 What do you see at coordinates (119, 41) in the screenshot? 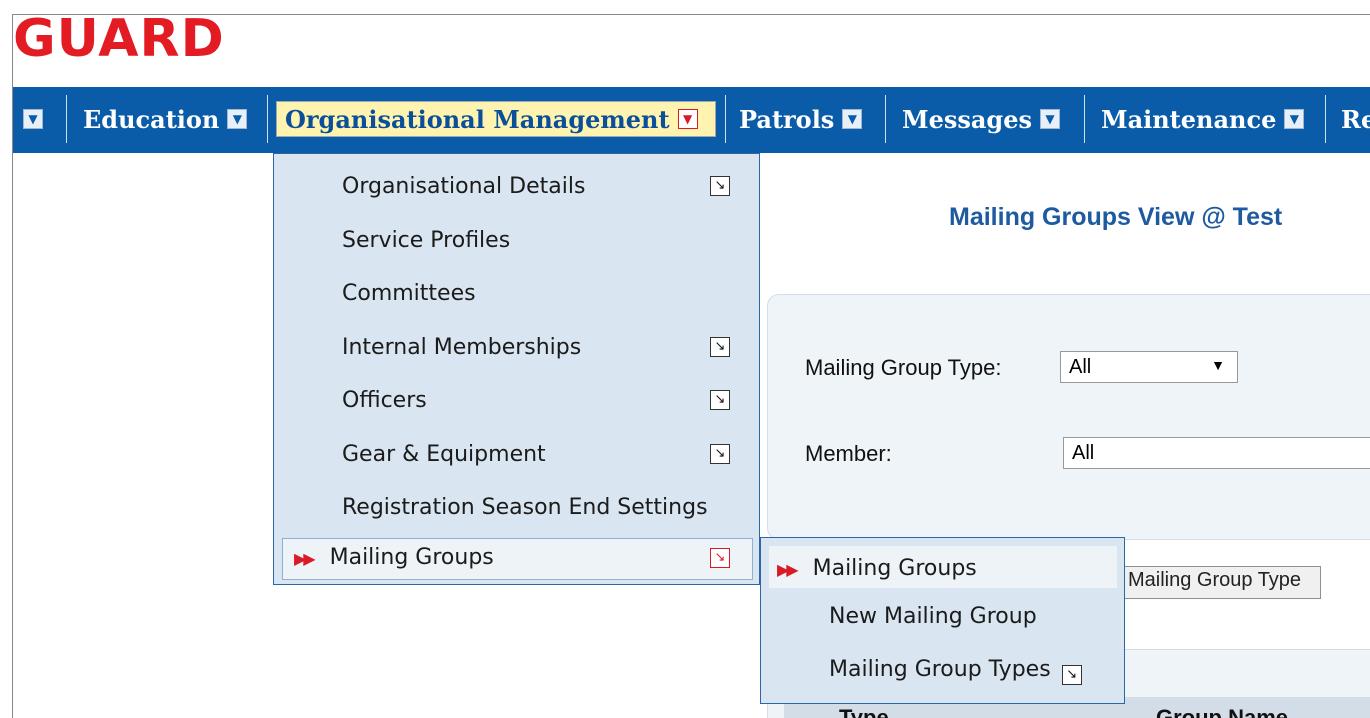
I see `logo: GUARD` at bounding box center [119, 41].